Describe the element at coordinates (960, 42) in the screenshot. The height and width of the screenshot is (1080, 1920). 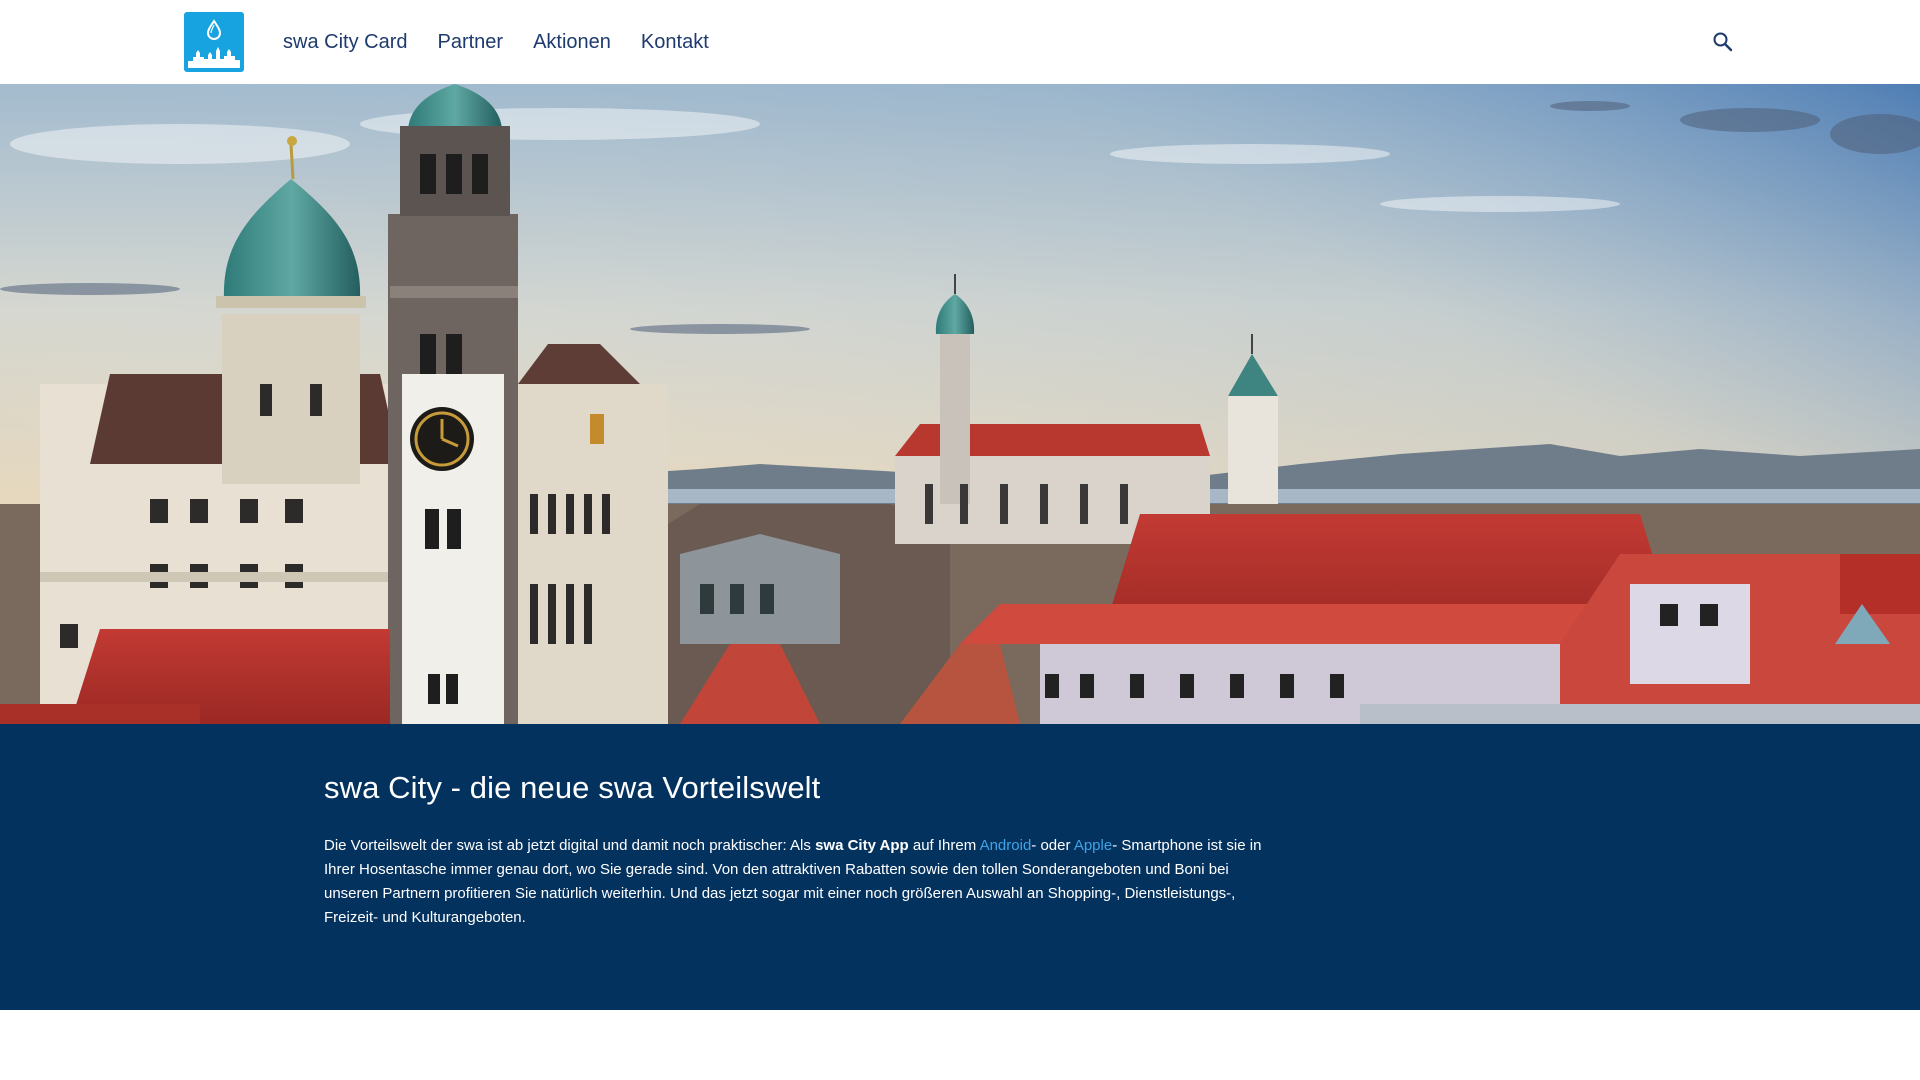
I see `site-header: swa City Card Partner Aktionen Kontakt` at that location.